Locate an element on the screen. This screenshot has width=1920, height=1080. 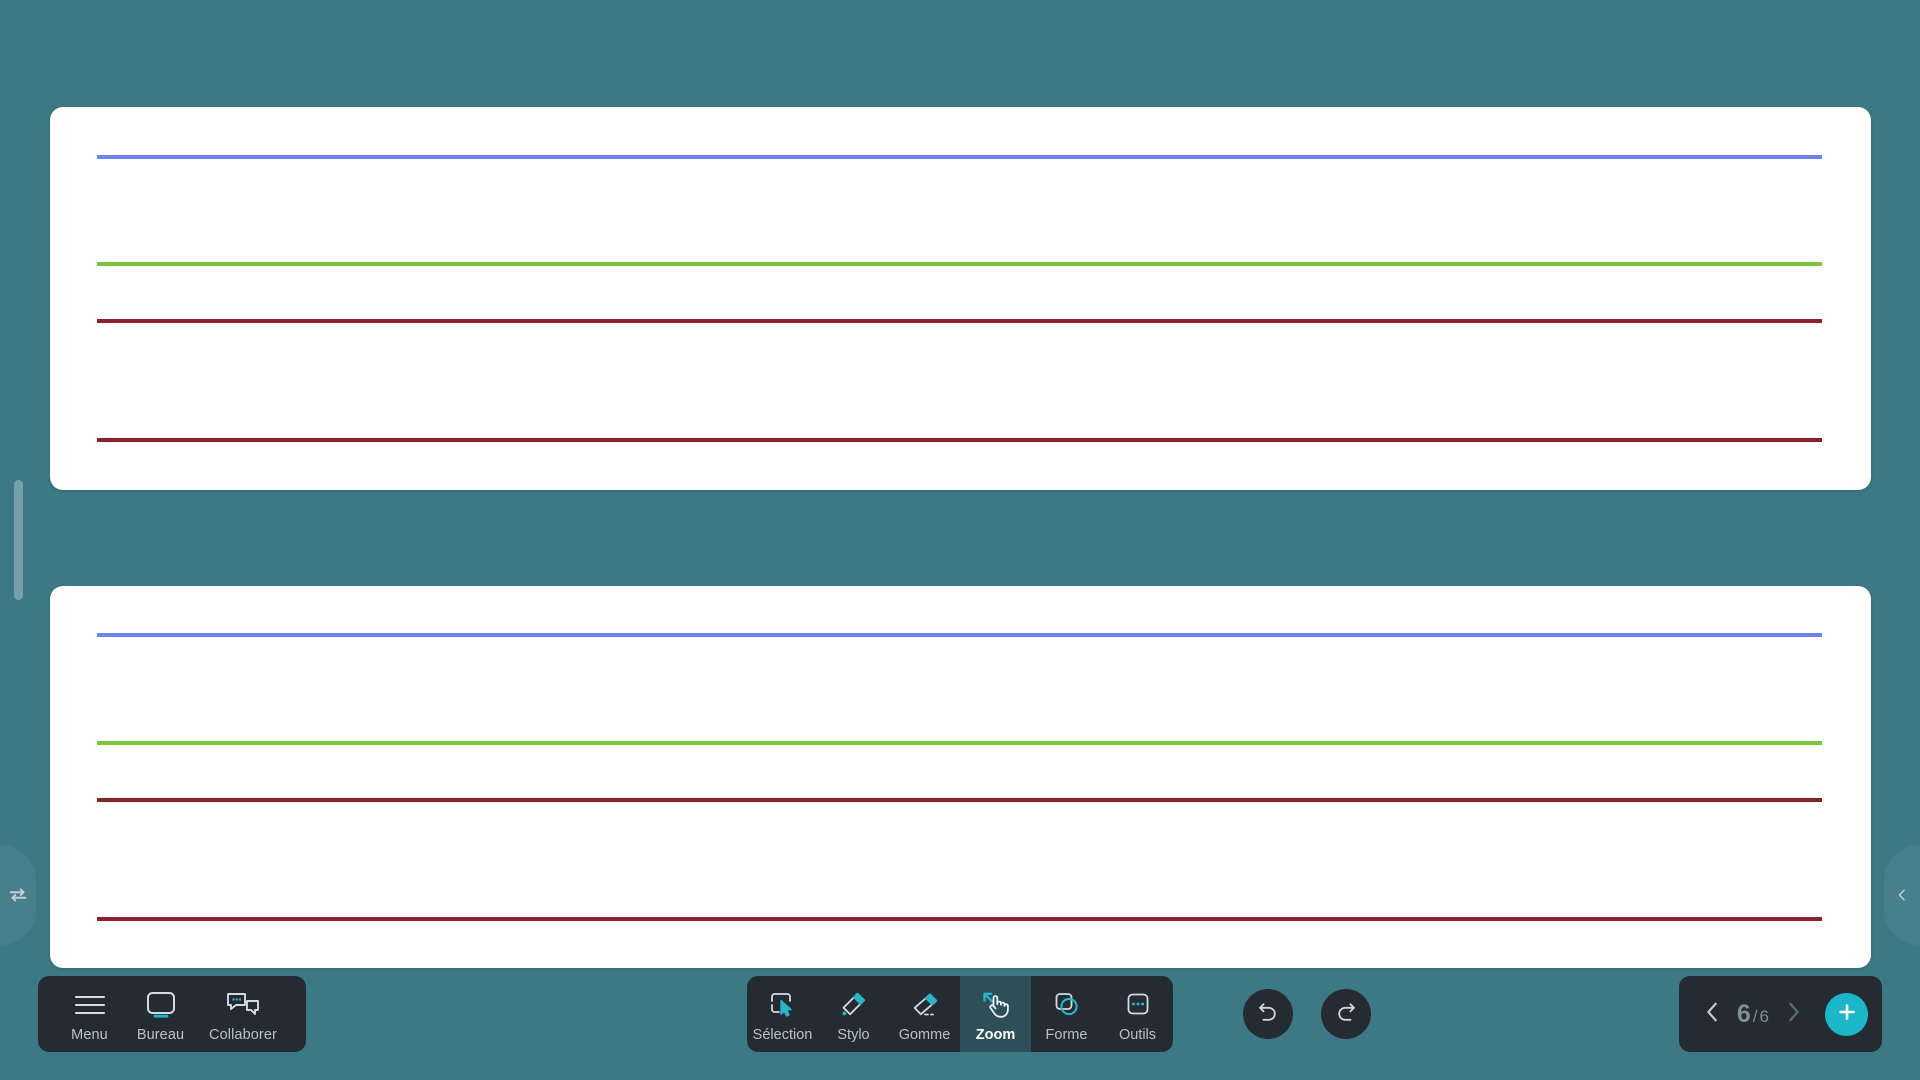
tool-outils: Outils is located at coordinates (1137, 1014).